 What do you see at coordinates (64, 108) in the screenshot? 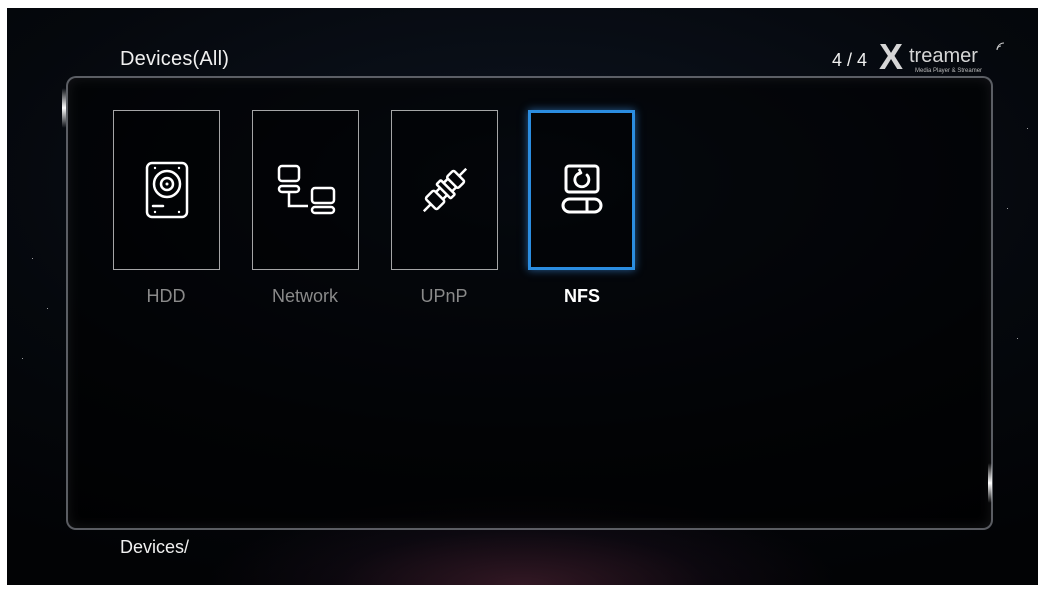
I see `panel-highlight-left` at bounding box center [64, 108].